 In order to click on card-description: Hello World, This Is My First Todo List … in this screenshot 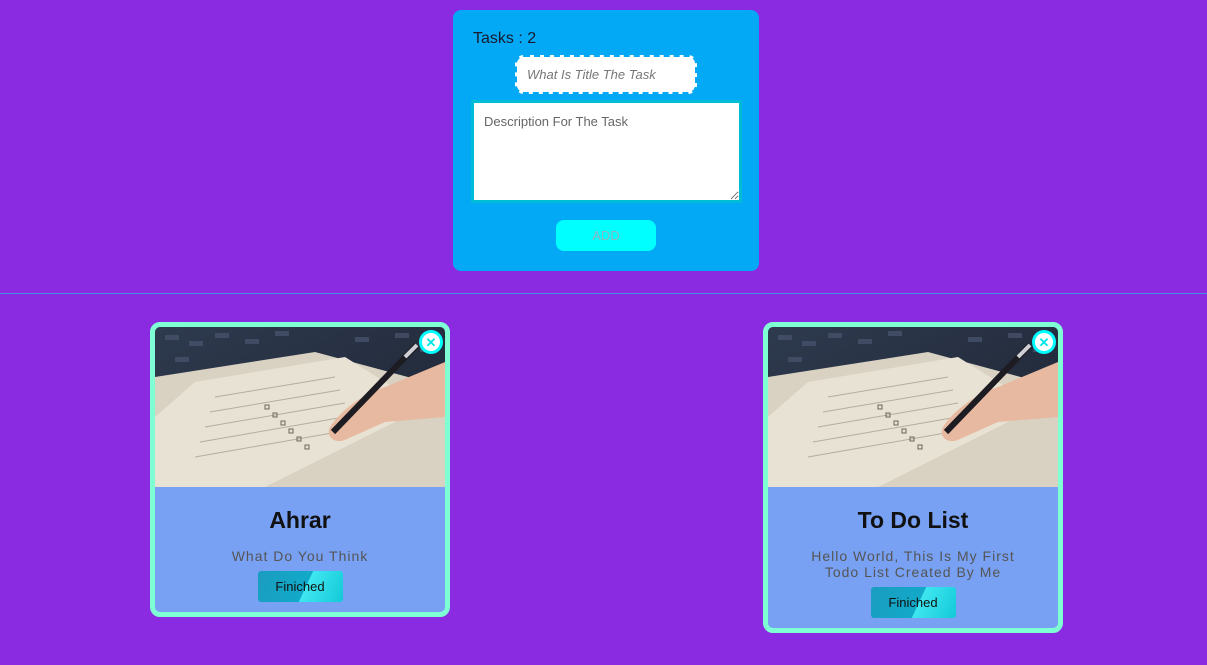, I will do `click(913, 564)`.